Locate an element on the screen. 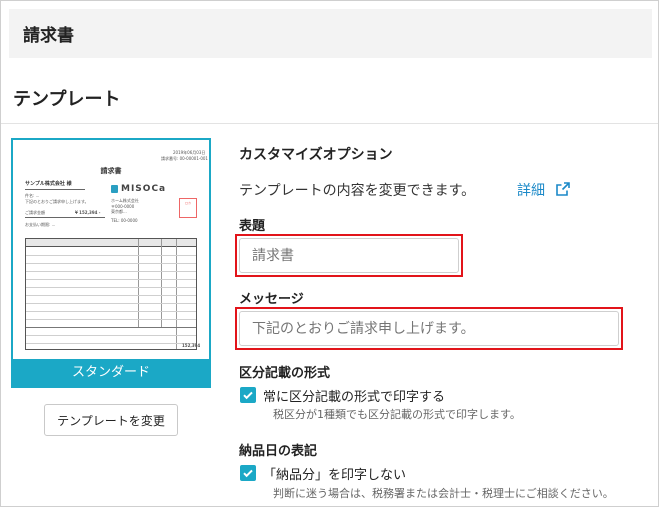  preview-amount-label: ご請求金額 is located at coordinates (35, 212).